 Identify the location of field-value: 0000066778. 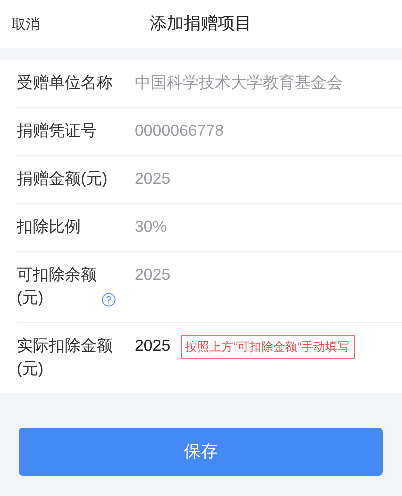
(179, 132).